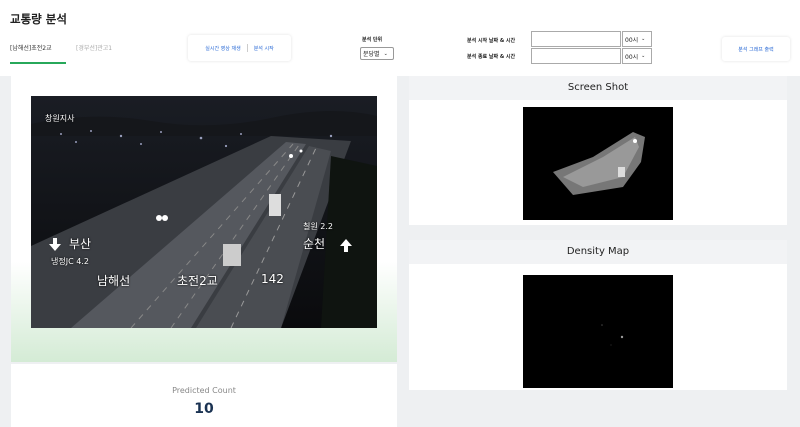 This screenshot has height=427, width=800. I want to click on end-hour-select: 00시 ⌄, so click(637, 56).